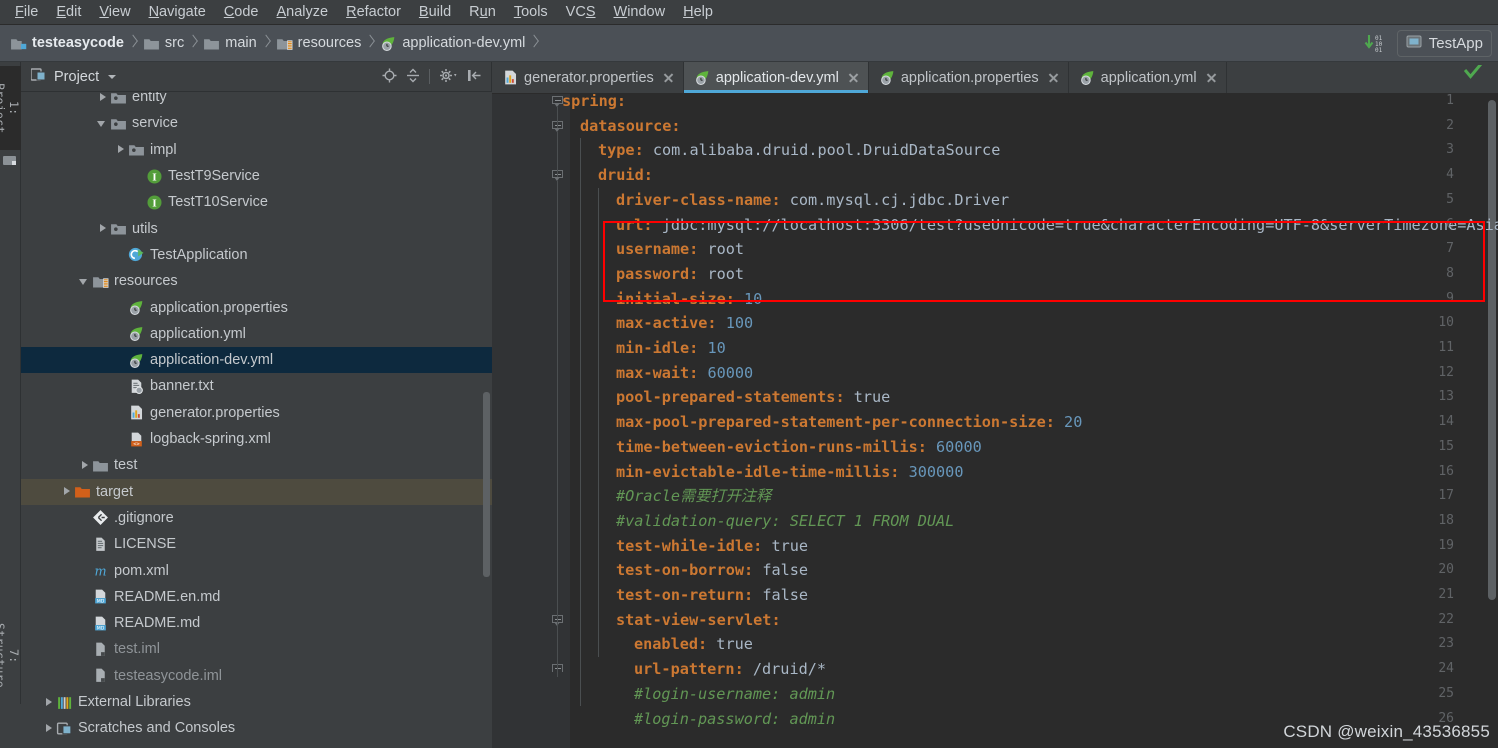 This screenshot has height=748, width=1498. What do you see at coordinates (241, 12) in the screenshot?
I see `menu-item-code: Code` at bounding box center [241, 12].